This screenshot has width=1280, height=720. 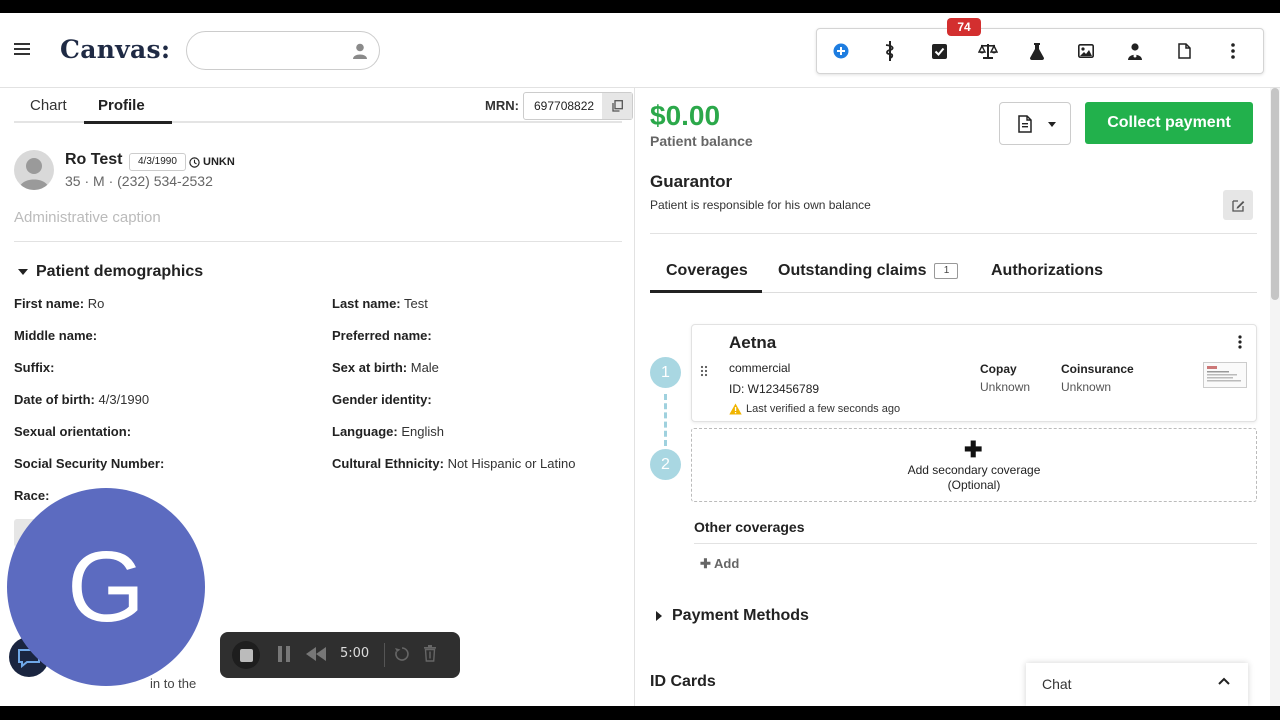 What do you see at coordinates (22, 49) in the screenshot?
I see `hamburger-menu-icon` at bounding box center [22, 49].